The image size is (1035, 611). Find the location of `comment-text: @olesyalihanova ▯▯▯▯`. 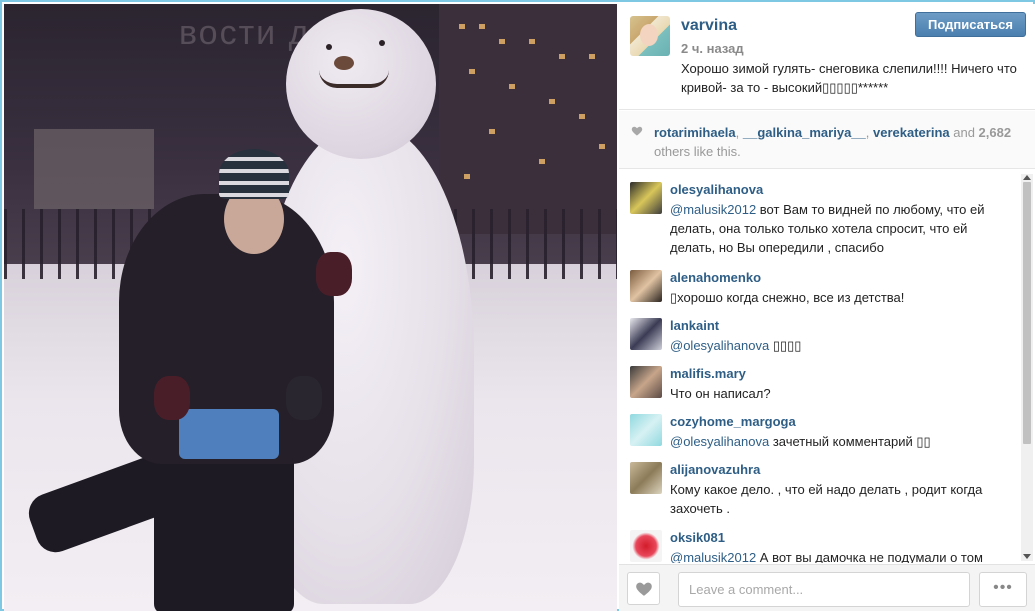

comment-text: @olesyalihanova ▯▯▯▯ is located at coordinates (842, 345).